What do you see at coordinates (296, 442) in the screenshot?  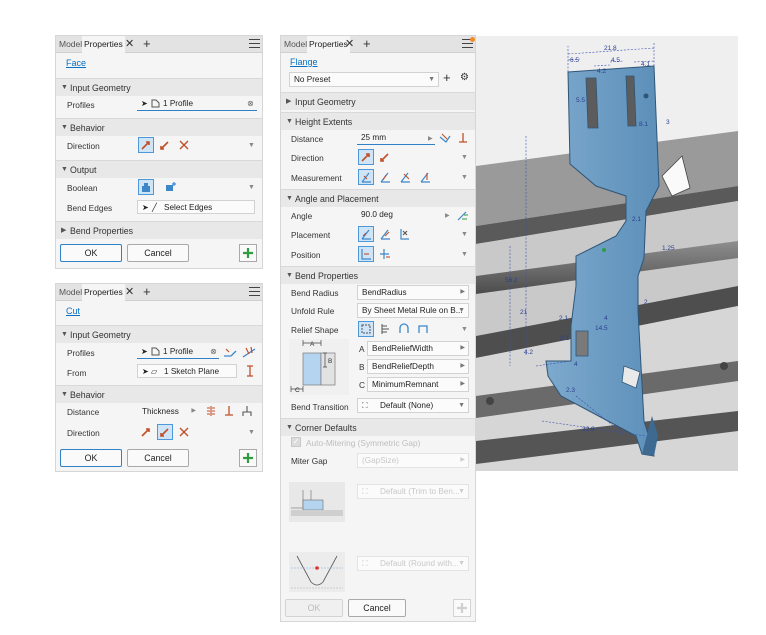 I see `auto-mitering-checkbox: ✓` at bounding box center [296, 442].